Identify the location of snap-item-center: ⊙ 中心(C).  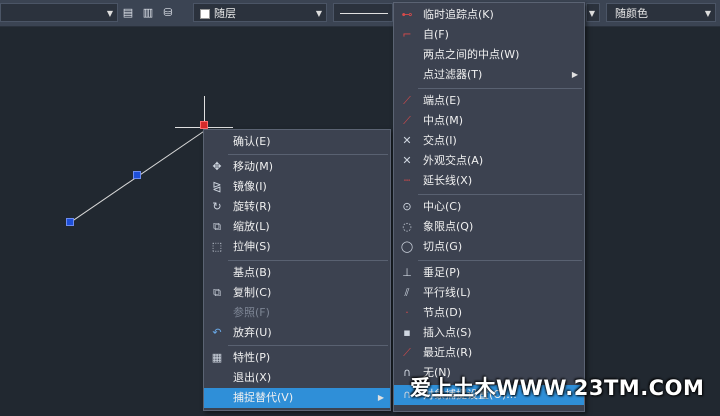
(489, 207).